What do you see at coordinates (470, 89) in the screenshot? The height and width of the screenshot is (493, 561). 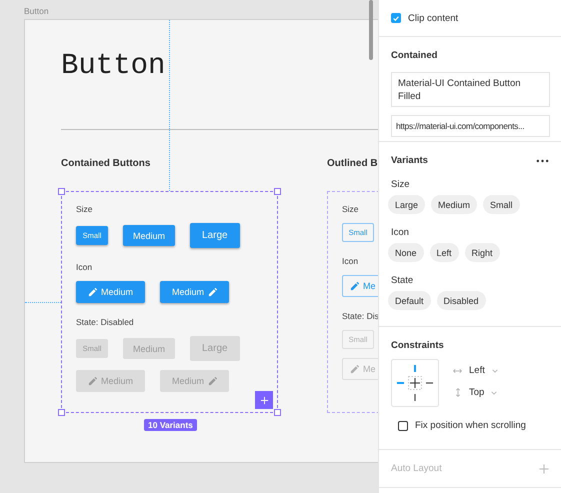 I see `description-field: Material-UI Contained Button Filled` at bounding box center [470, 89].